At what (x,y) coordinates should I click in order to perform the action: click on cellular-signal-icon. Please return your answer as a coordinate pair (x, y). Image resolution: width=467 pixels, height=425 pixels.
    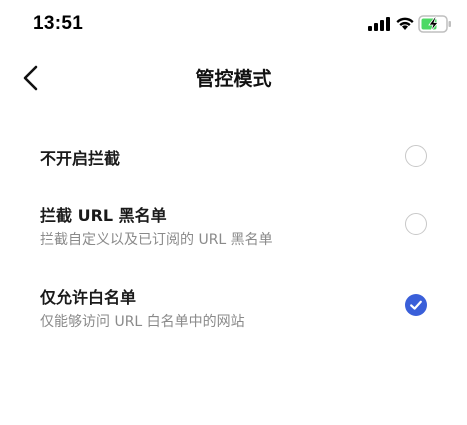
    Looking at the image, I should click on (379, 24).